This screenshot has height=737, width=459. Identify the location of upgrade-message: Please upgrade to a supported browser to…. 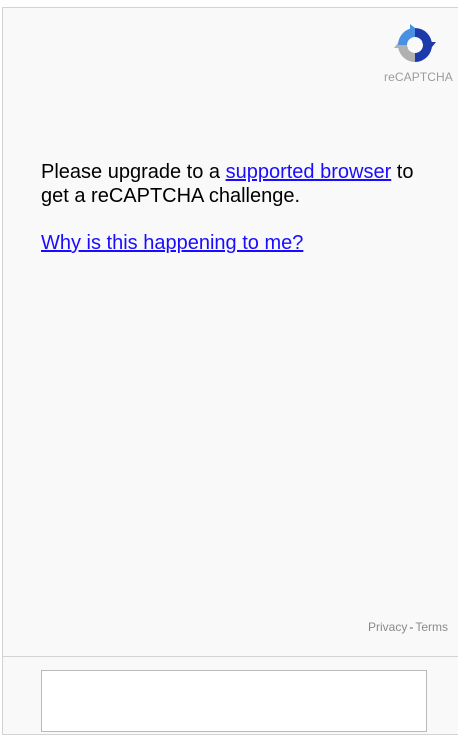
(241, 184).